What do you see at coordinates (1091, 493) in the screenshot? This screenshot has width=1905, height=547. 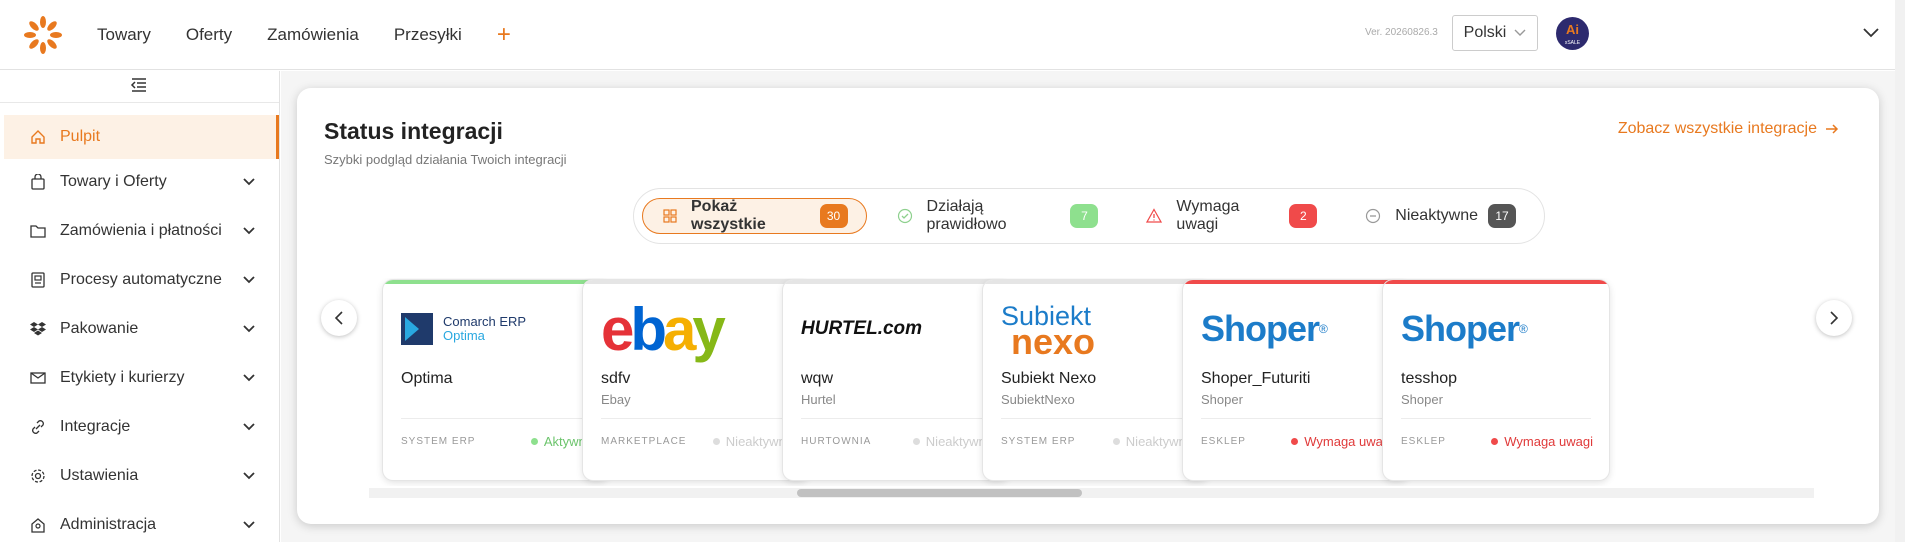 I see `carousel-scrollbar` at bounding box center [1091, 493].